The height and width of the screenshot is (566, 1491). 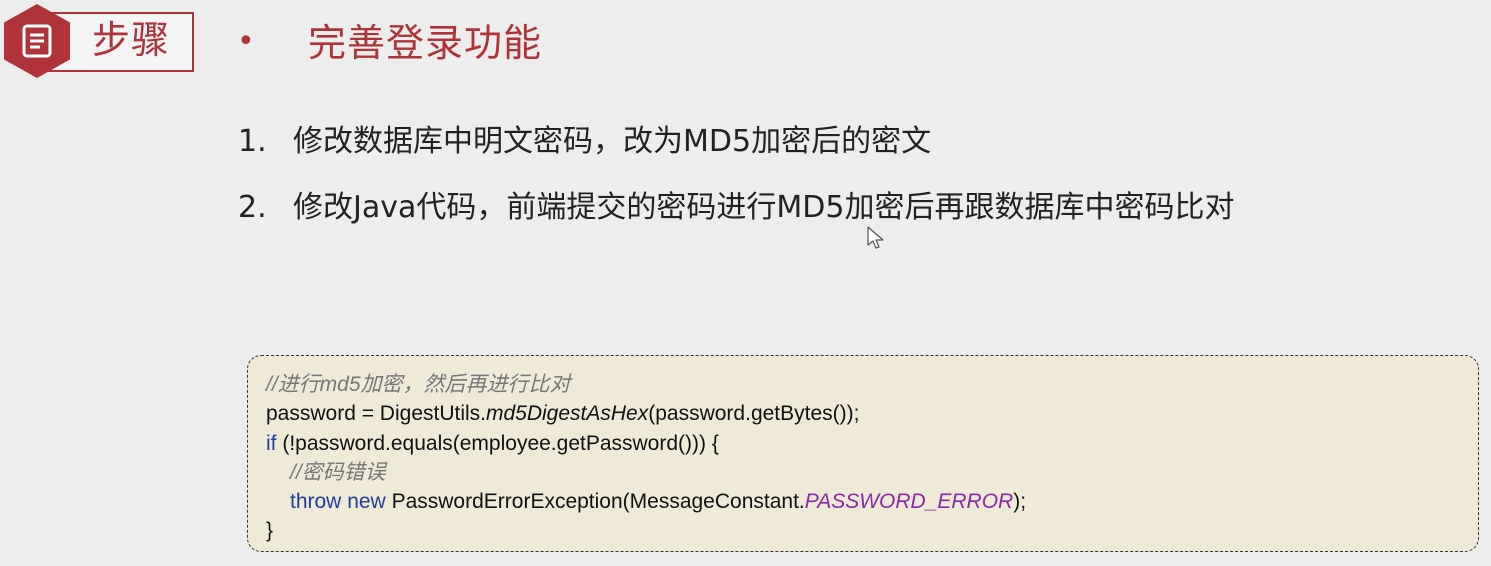 What do you see at coordinates (567, 414) in the screenshot?
I see `code-method: md5DigestAsHex` at bounding box center [567, 414].